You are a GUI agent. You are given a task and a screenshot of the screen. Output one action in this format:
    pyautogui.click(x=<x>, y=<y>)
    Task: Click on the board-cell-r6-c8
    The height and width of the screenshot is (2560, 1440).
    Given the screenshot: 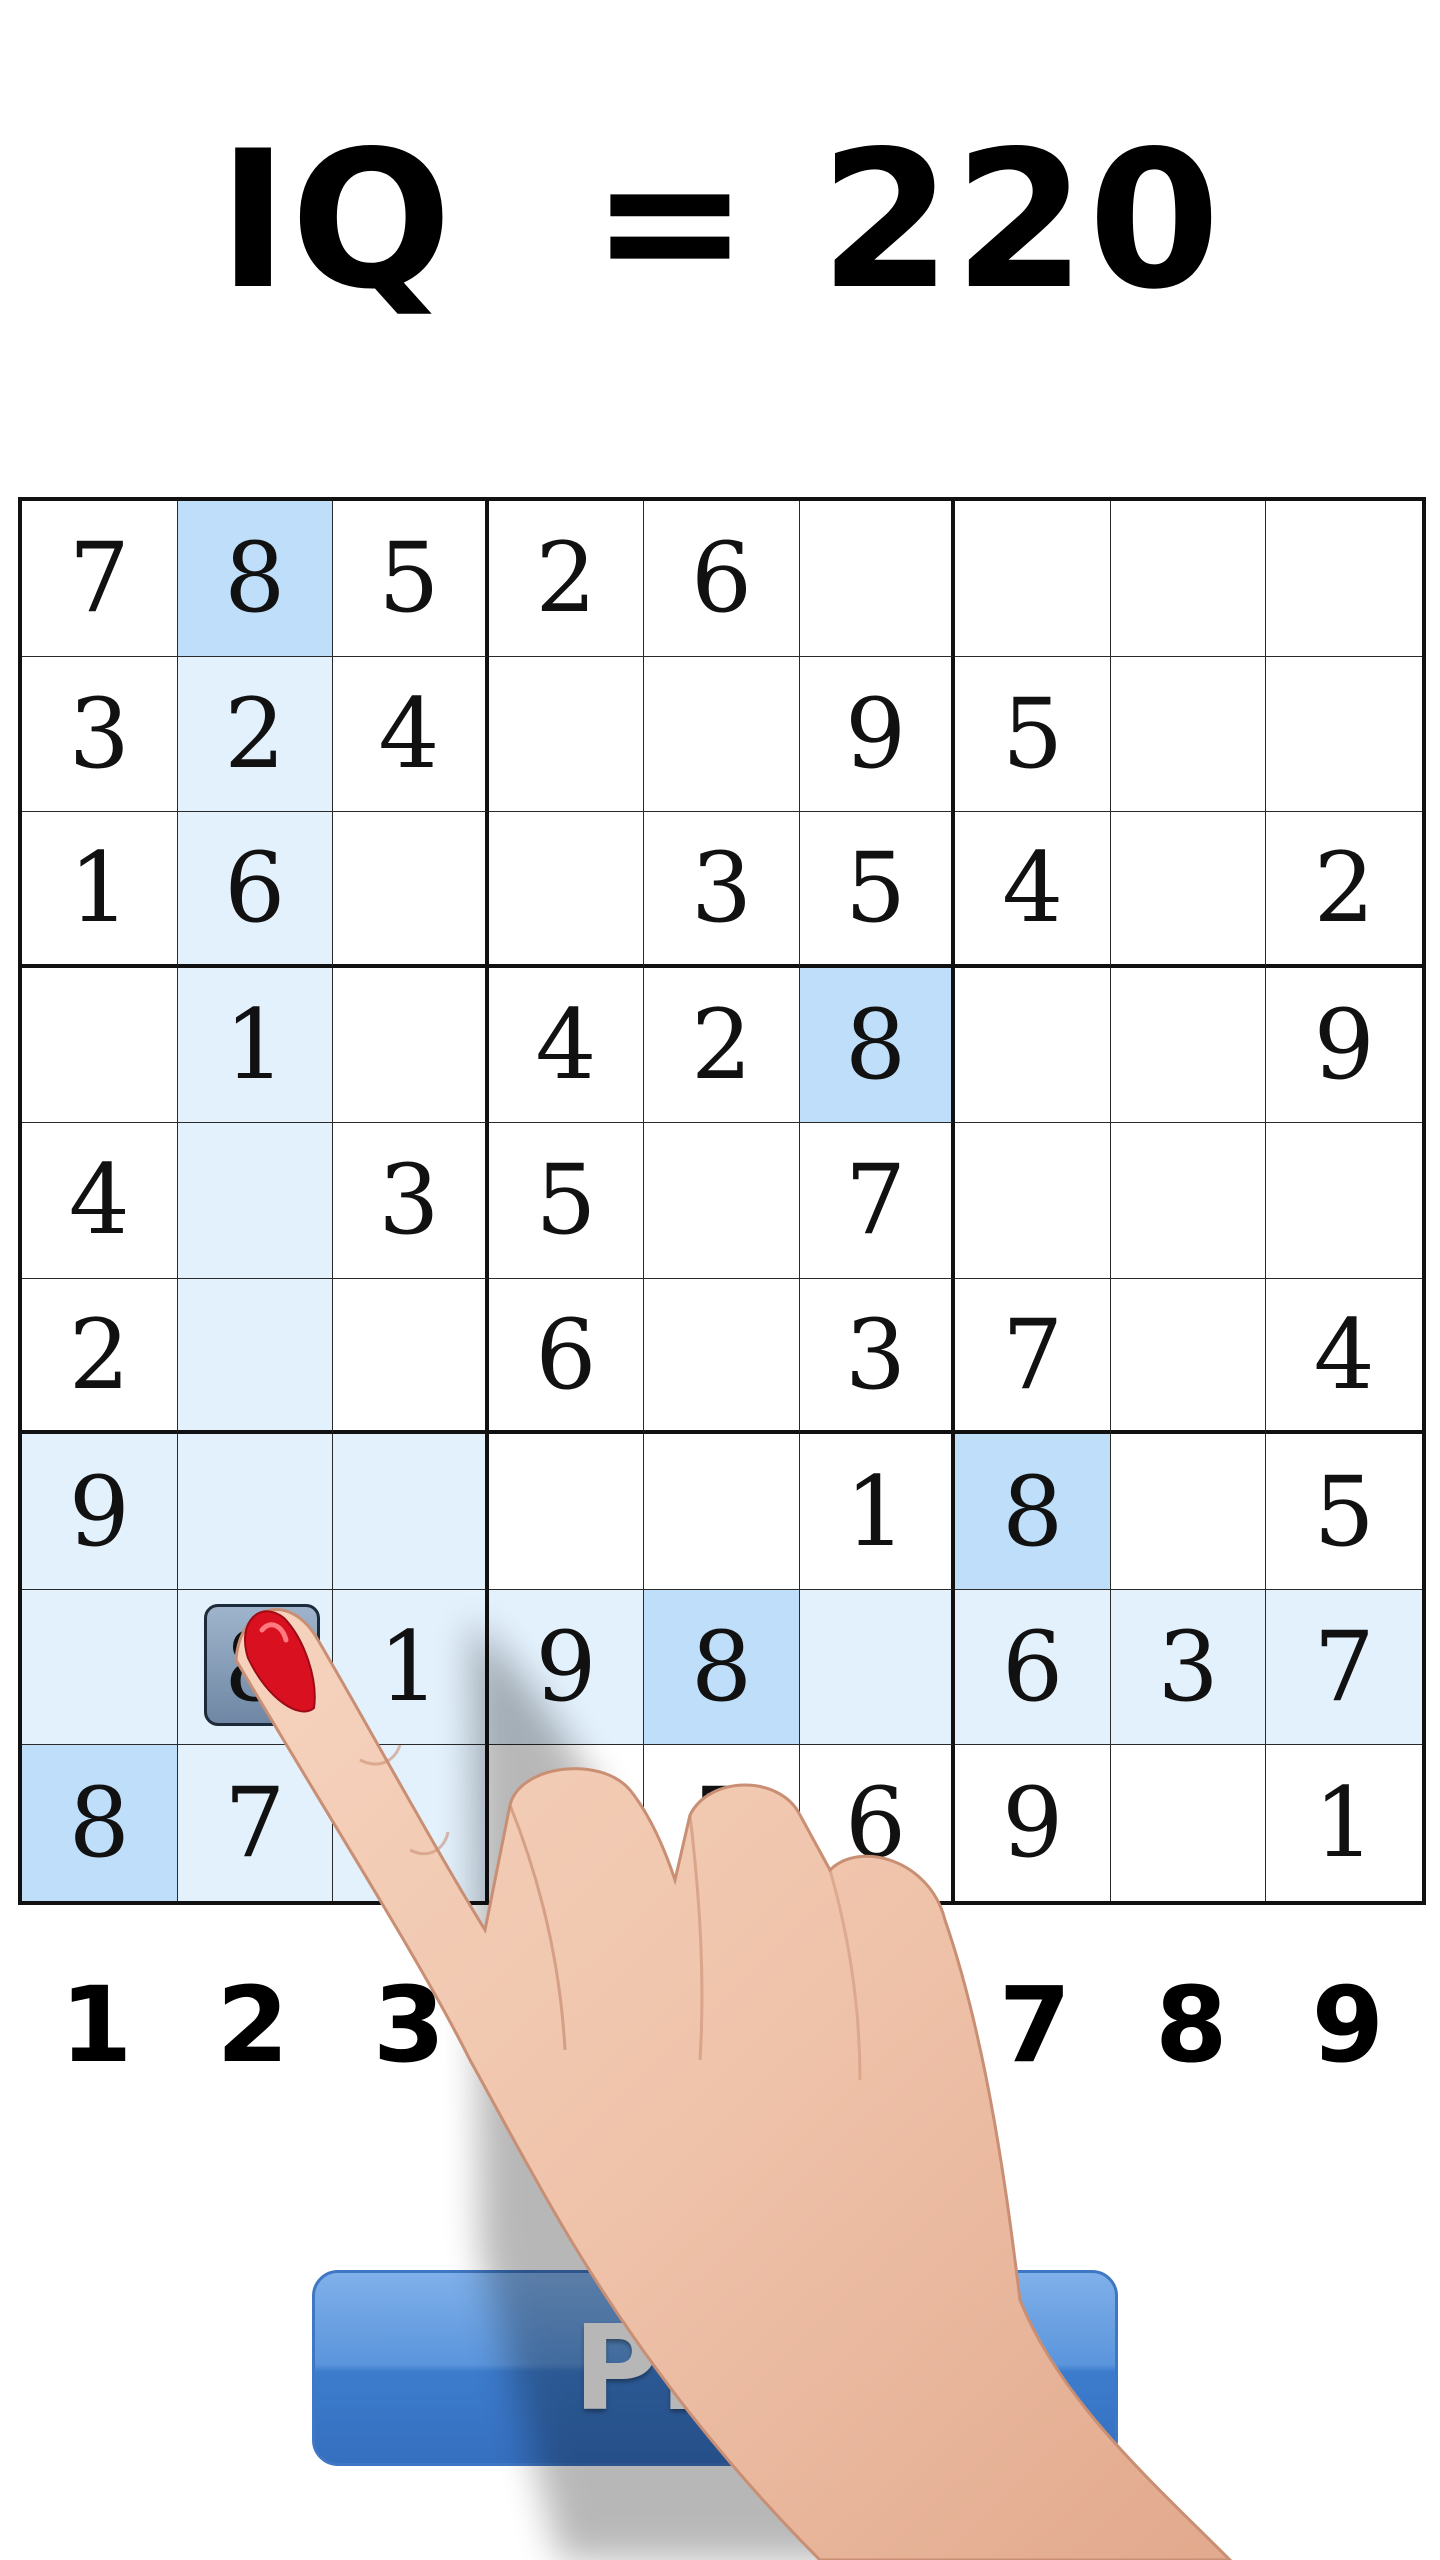 What is the action you would take?
    pyautogui.click(x=1188, y=1356)
    